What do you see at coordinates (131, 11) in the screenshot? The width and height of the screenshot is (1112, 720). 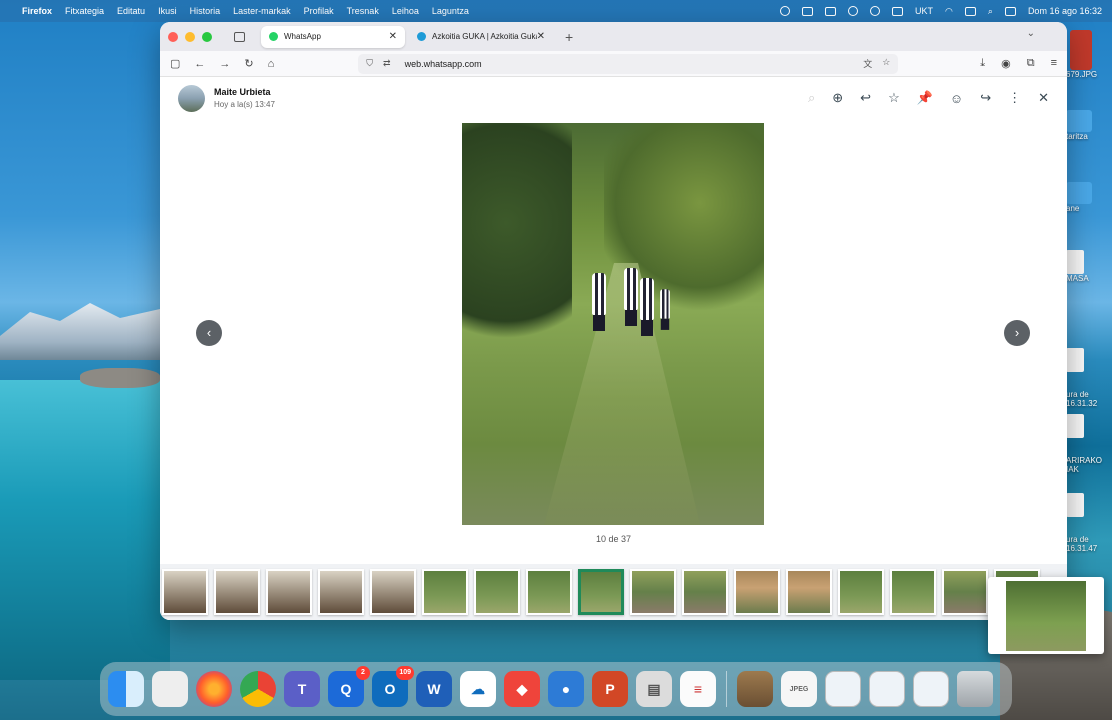 I see `menu-editatu: Editatu` at bounding box center [131, 11].